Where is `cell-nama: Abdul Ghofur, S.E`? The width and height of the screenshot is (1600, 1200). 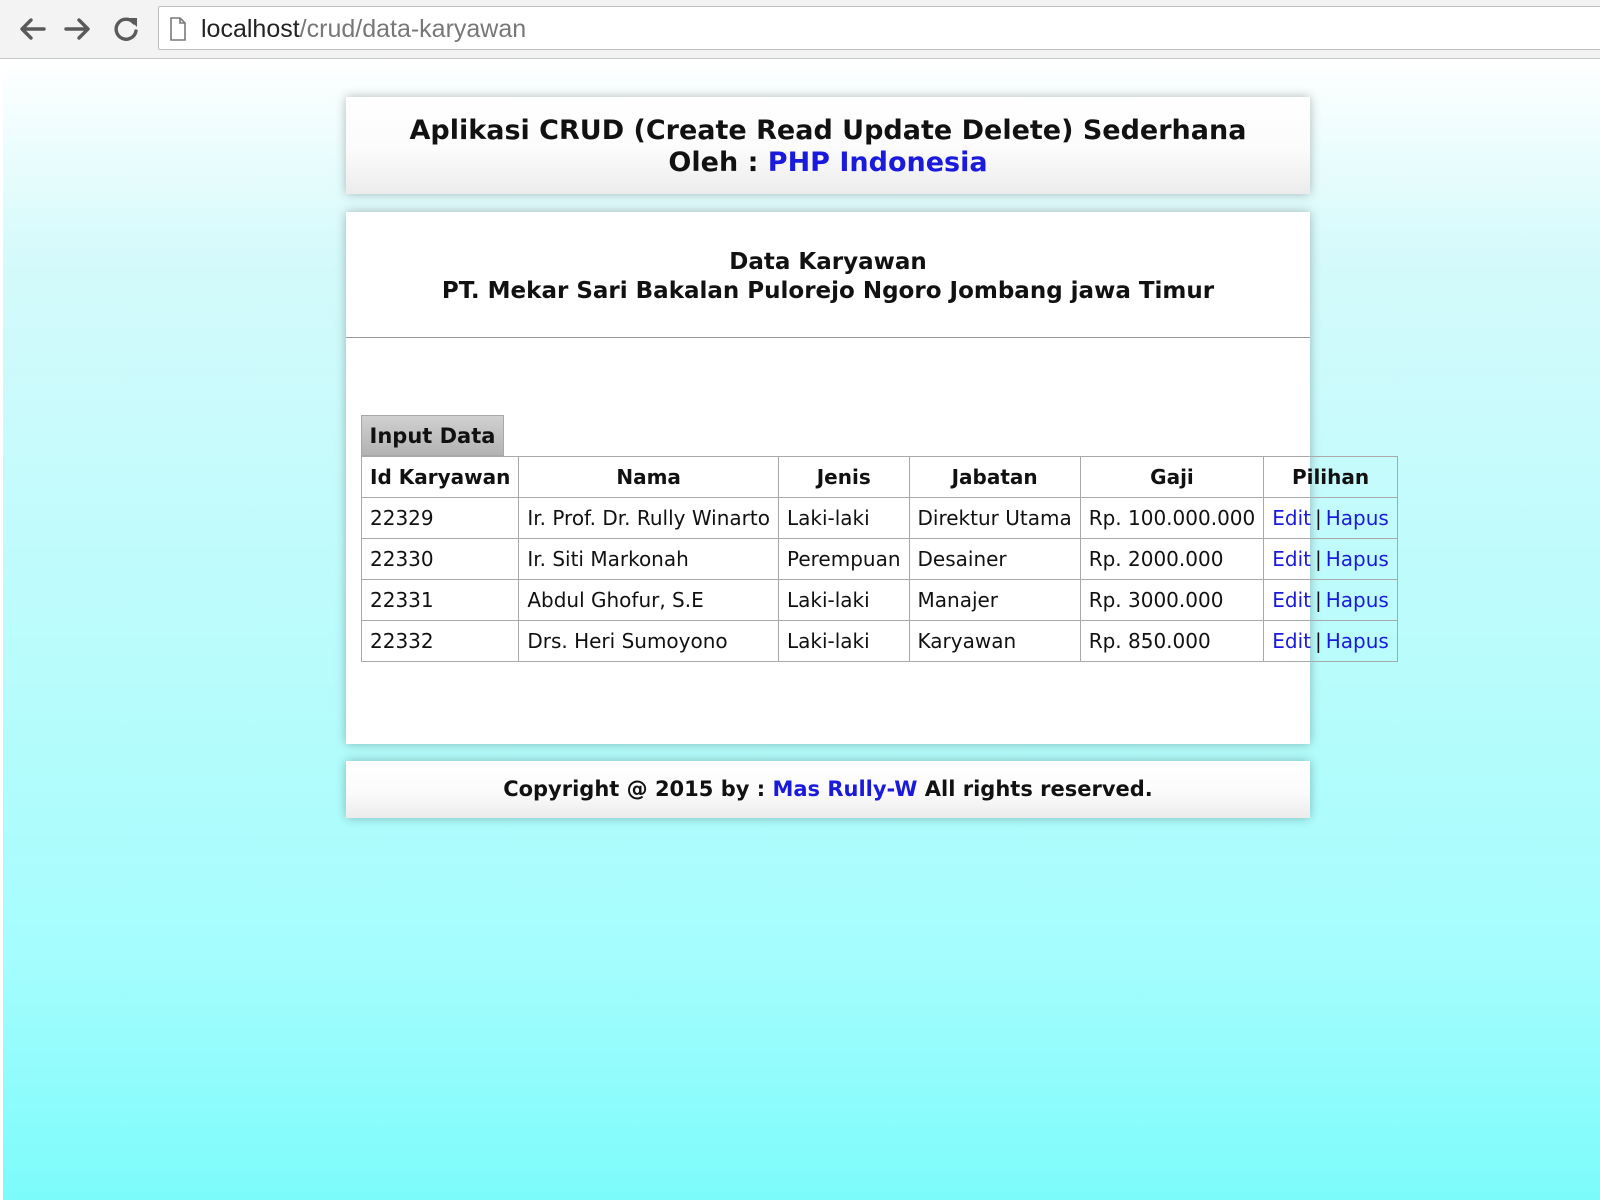
cell-nama: Abdul Ghofur, S.E is located at coordinates (648, 600).